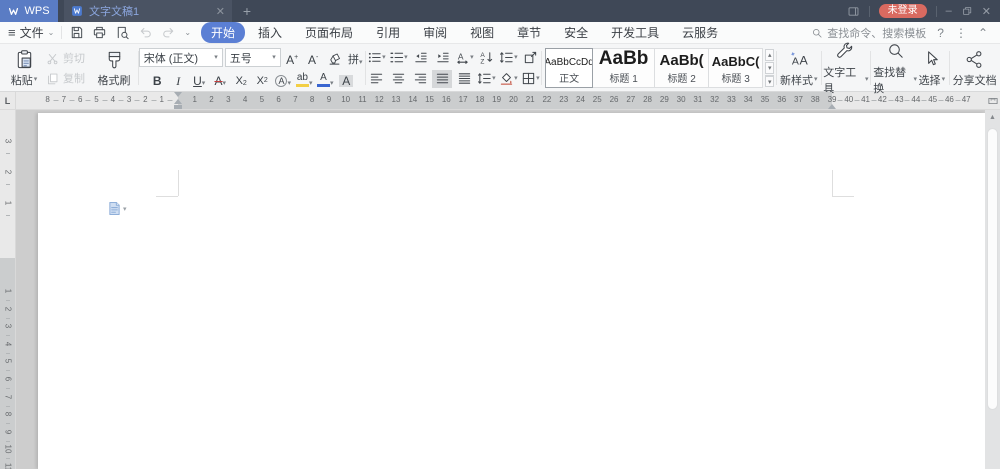  I want to click on redo-button, so click(168, 32).